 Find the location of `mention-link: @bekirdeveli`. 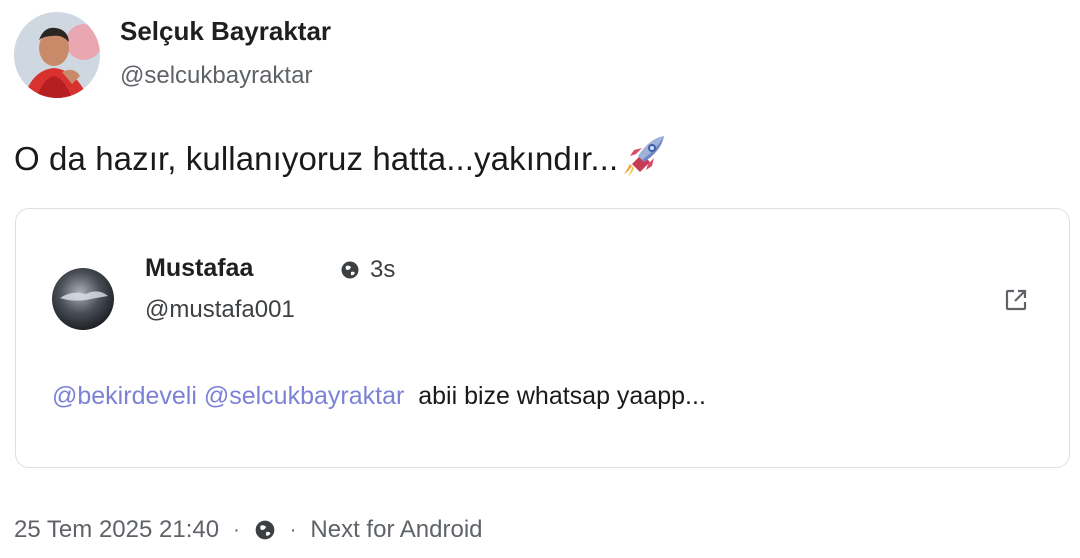

mention-link: @bekirdeveli is located at coordinates (124, 396).